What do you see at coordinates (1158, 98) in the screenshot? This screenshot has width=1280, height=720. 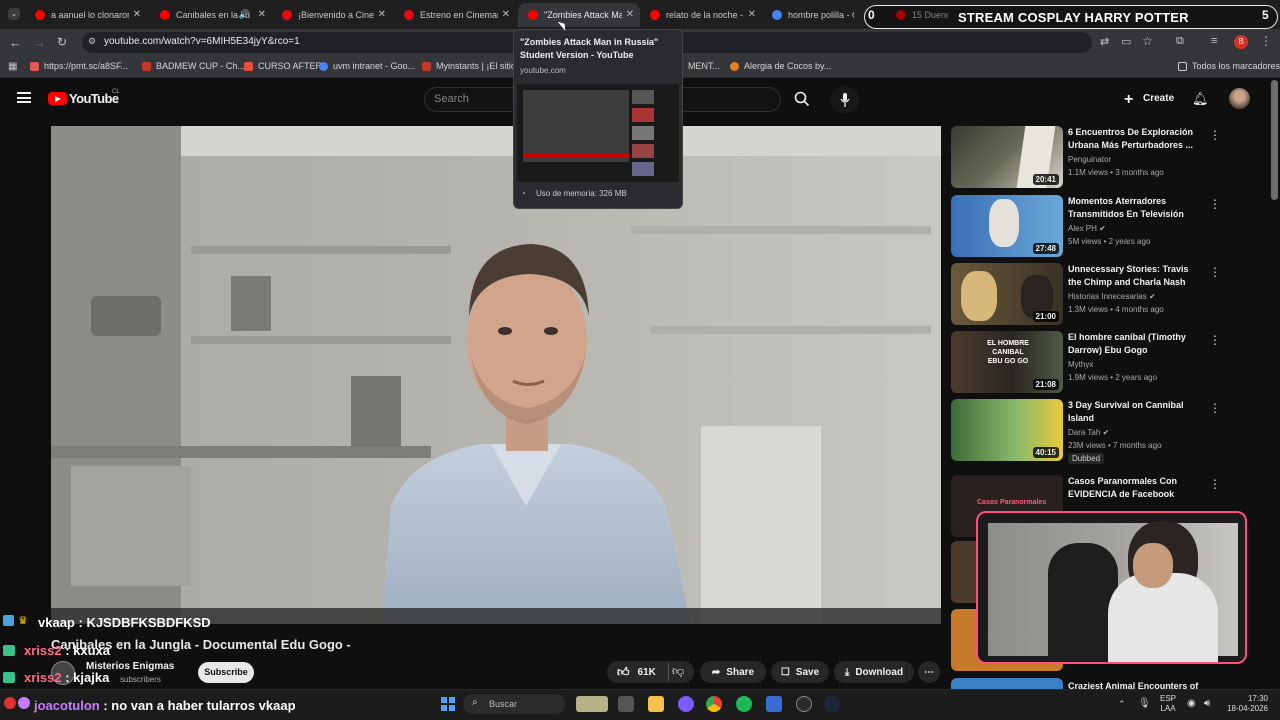 I see `create-button: Create` at bounding box center [1158, 98].